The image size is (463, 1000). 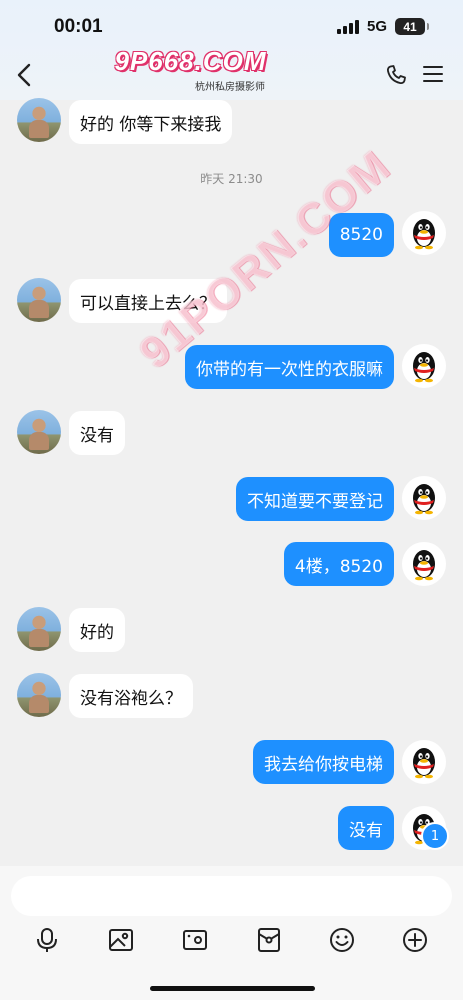 I want to click on message-timestamp: 昨天 21:30, so click(x=231, y=179).